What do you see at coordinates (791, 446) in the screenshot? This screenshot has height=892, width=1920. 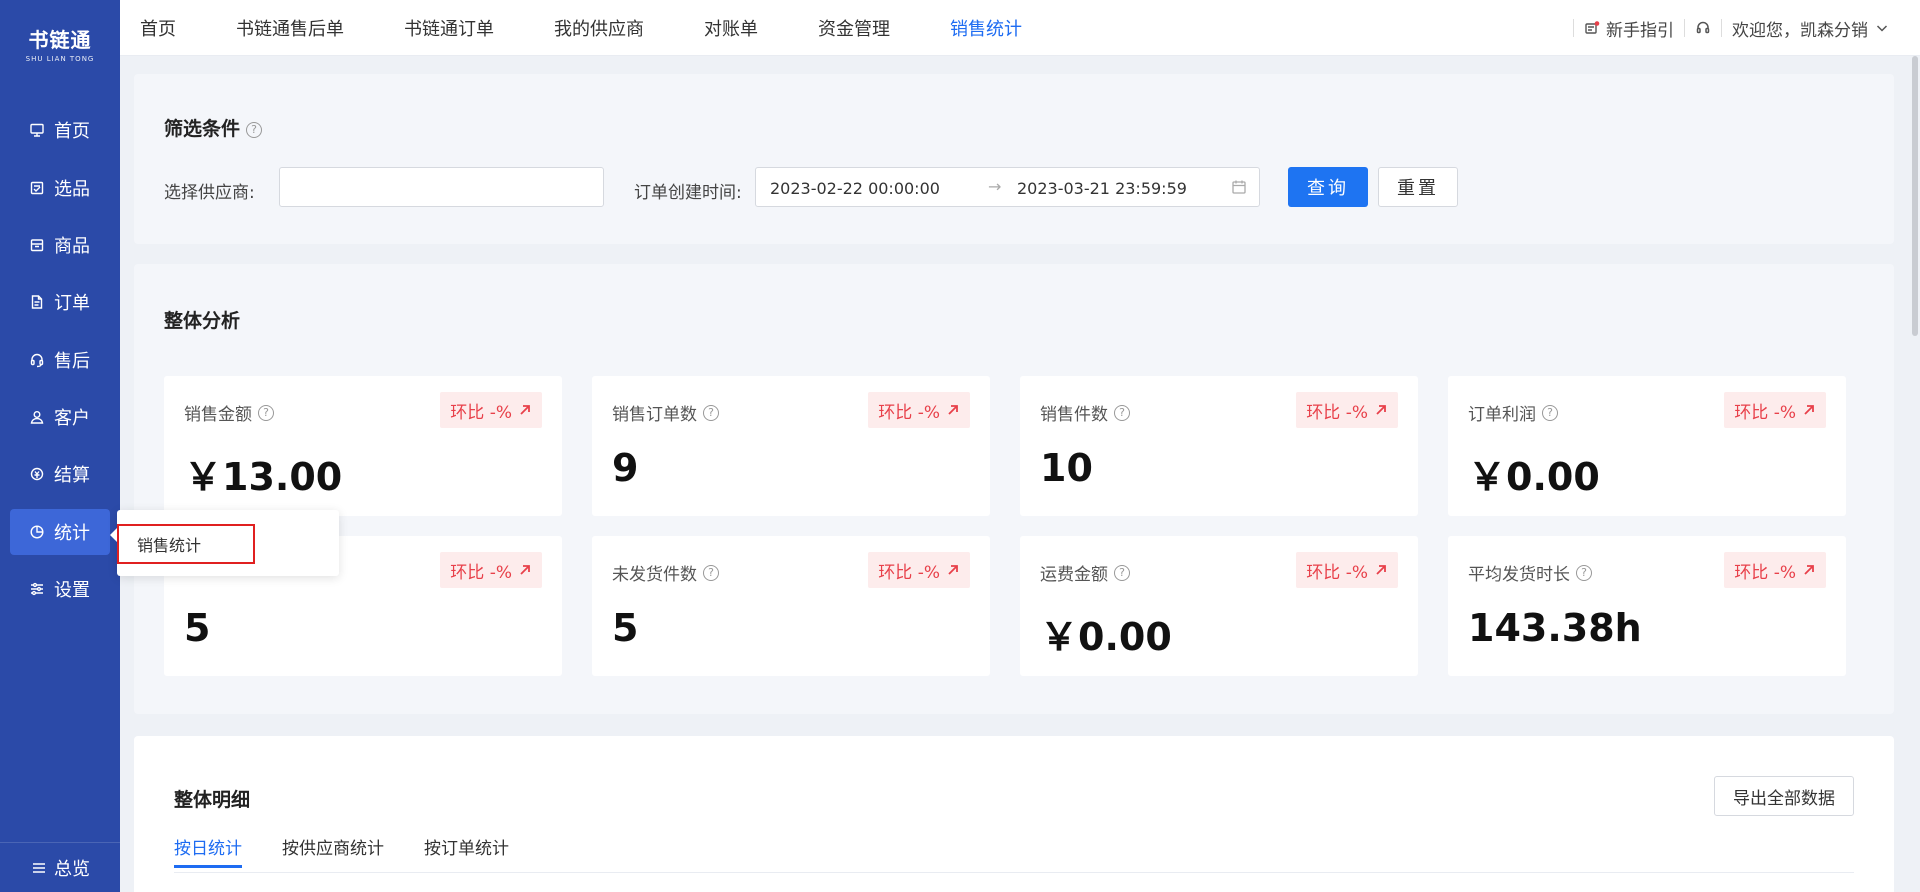 I see `metric-card-order-count: 销售订单数? 环比 -% 9` at bounding box center [791, 446].